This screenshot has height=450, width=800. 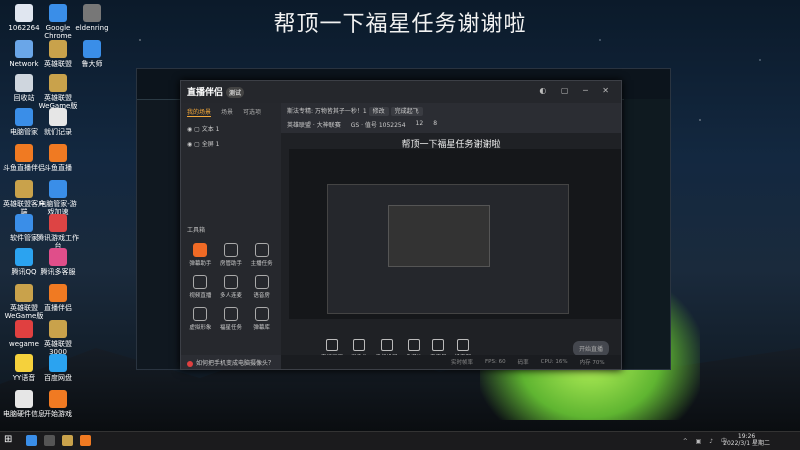 What do you see at coordinates (196, 230) in the screenshot?
I see `toolbox-title: 工具箱` at bounding box center [196, 230].